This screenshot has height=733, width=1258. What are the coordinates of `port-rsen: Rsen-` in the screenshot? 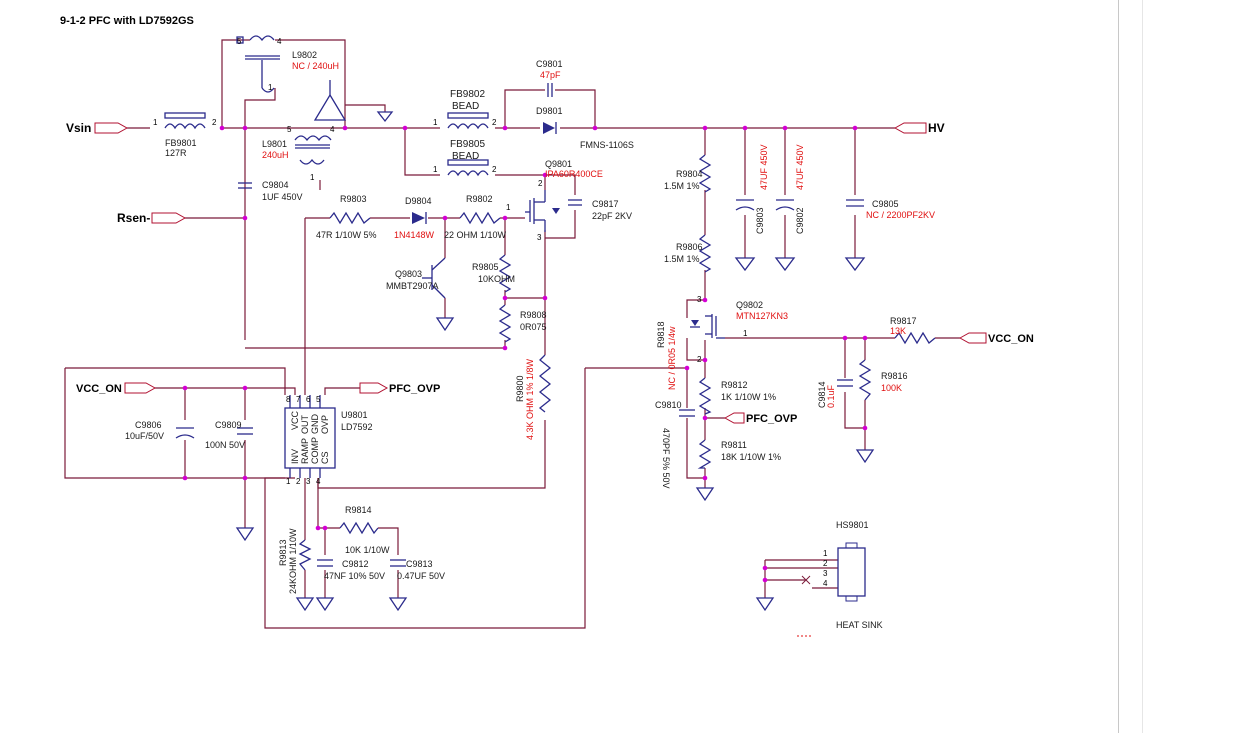 It's located at (152, 218).